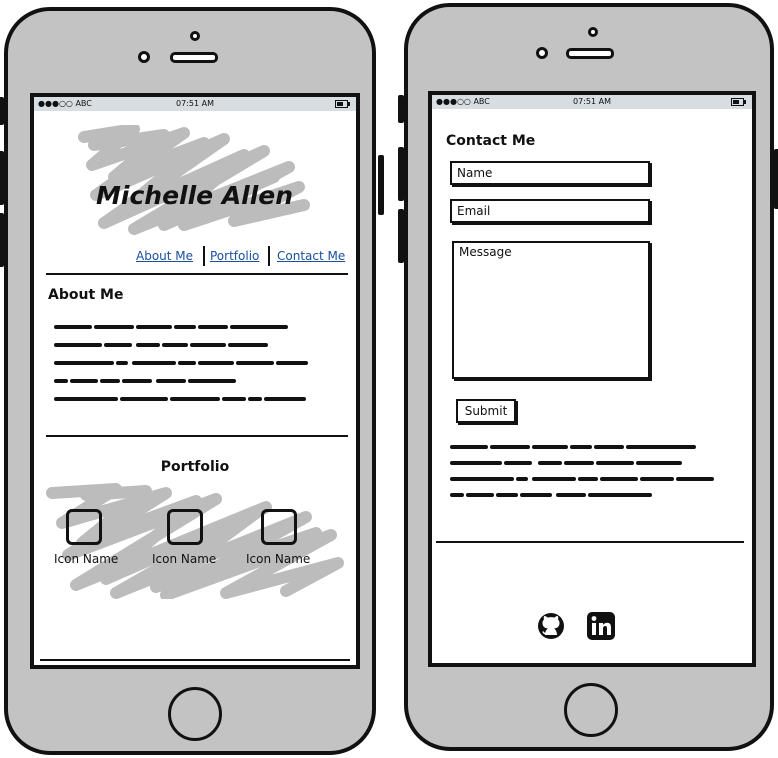  What do you see at coordinates (86, 295) in the screenshot?
I see `about-heading: About Me` at bounding box center [86, 295].